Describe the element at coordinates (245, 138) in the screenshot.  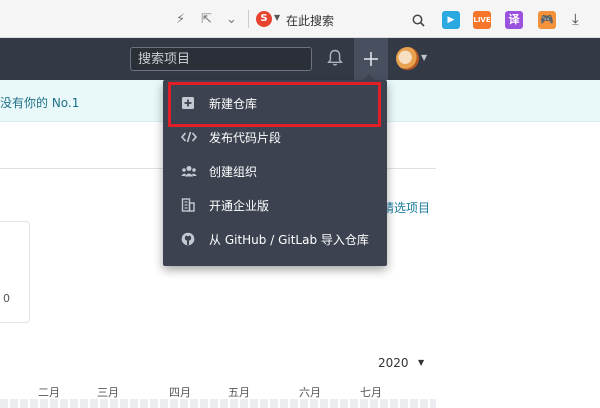
I see `menu-item-label: 发布代码片段` at that location.